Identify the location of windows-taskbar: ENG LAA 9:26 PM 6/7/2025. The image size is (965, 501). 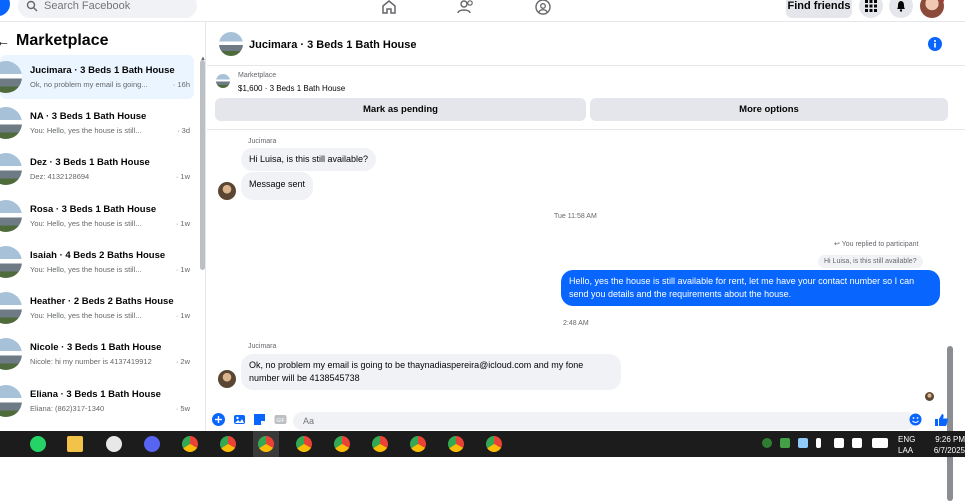
(482, 444).